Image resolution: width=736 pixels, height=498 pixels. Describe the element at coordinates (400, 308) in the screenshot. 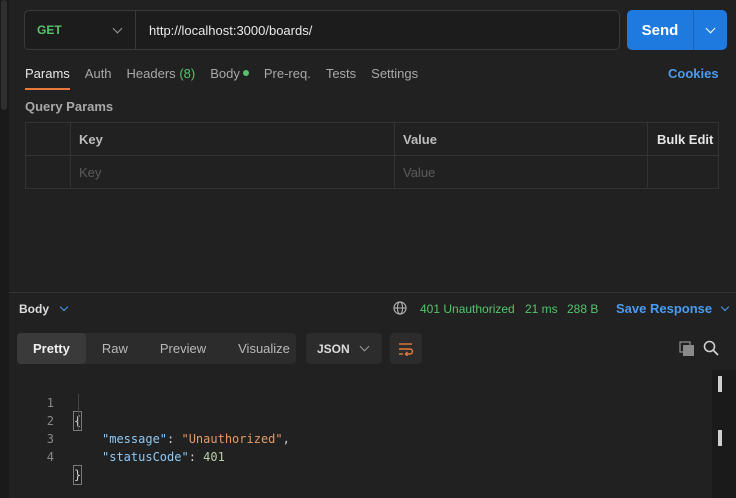

I see `globe-icon` at that location.